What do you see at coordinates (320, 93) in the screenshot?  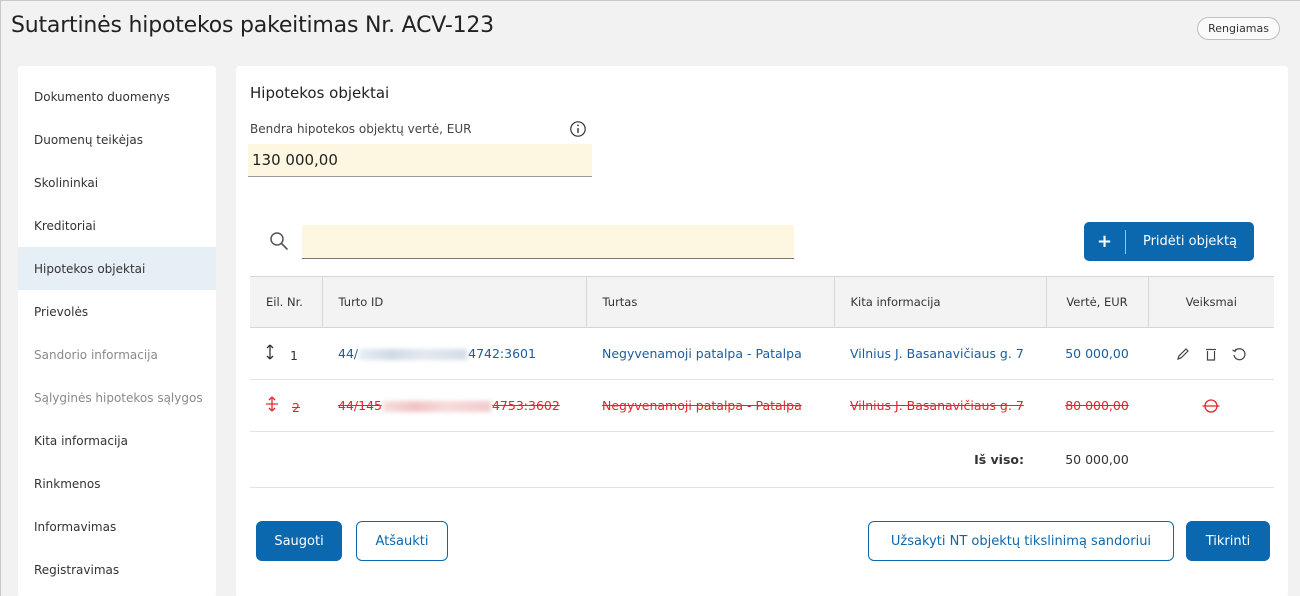 I see `section-title: Hipotekos objektai` at bounding box center [320, 93].